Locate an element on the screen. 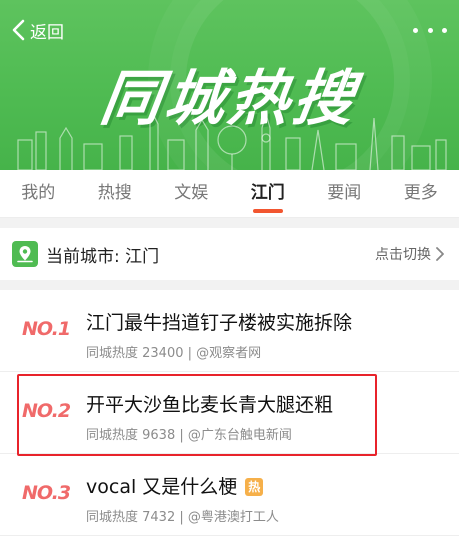 Image resolution: width=459 pixels, height=536 pixels. back-button: 返回 is located at coordinates (37, 30).